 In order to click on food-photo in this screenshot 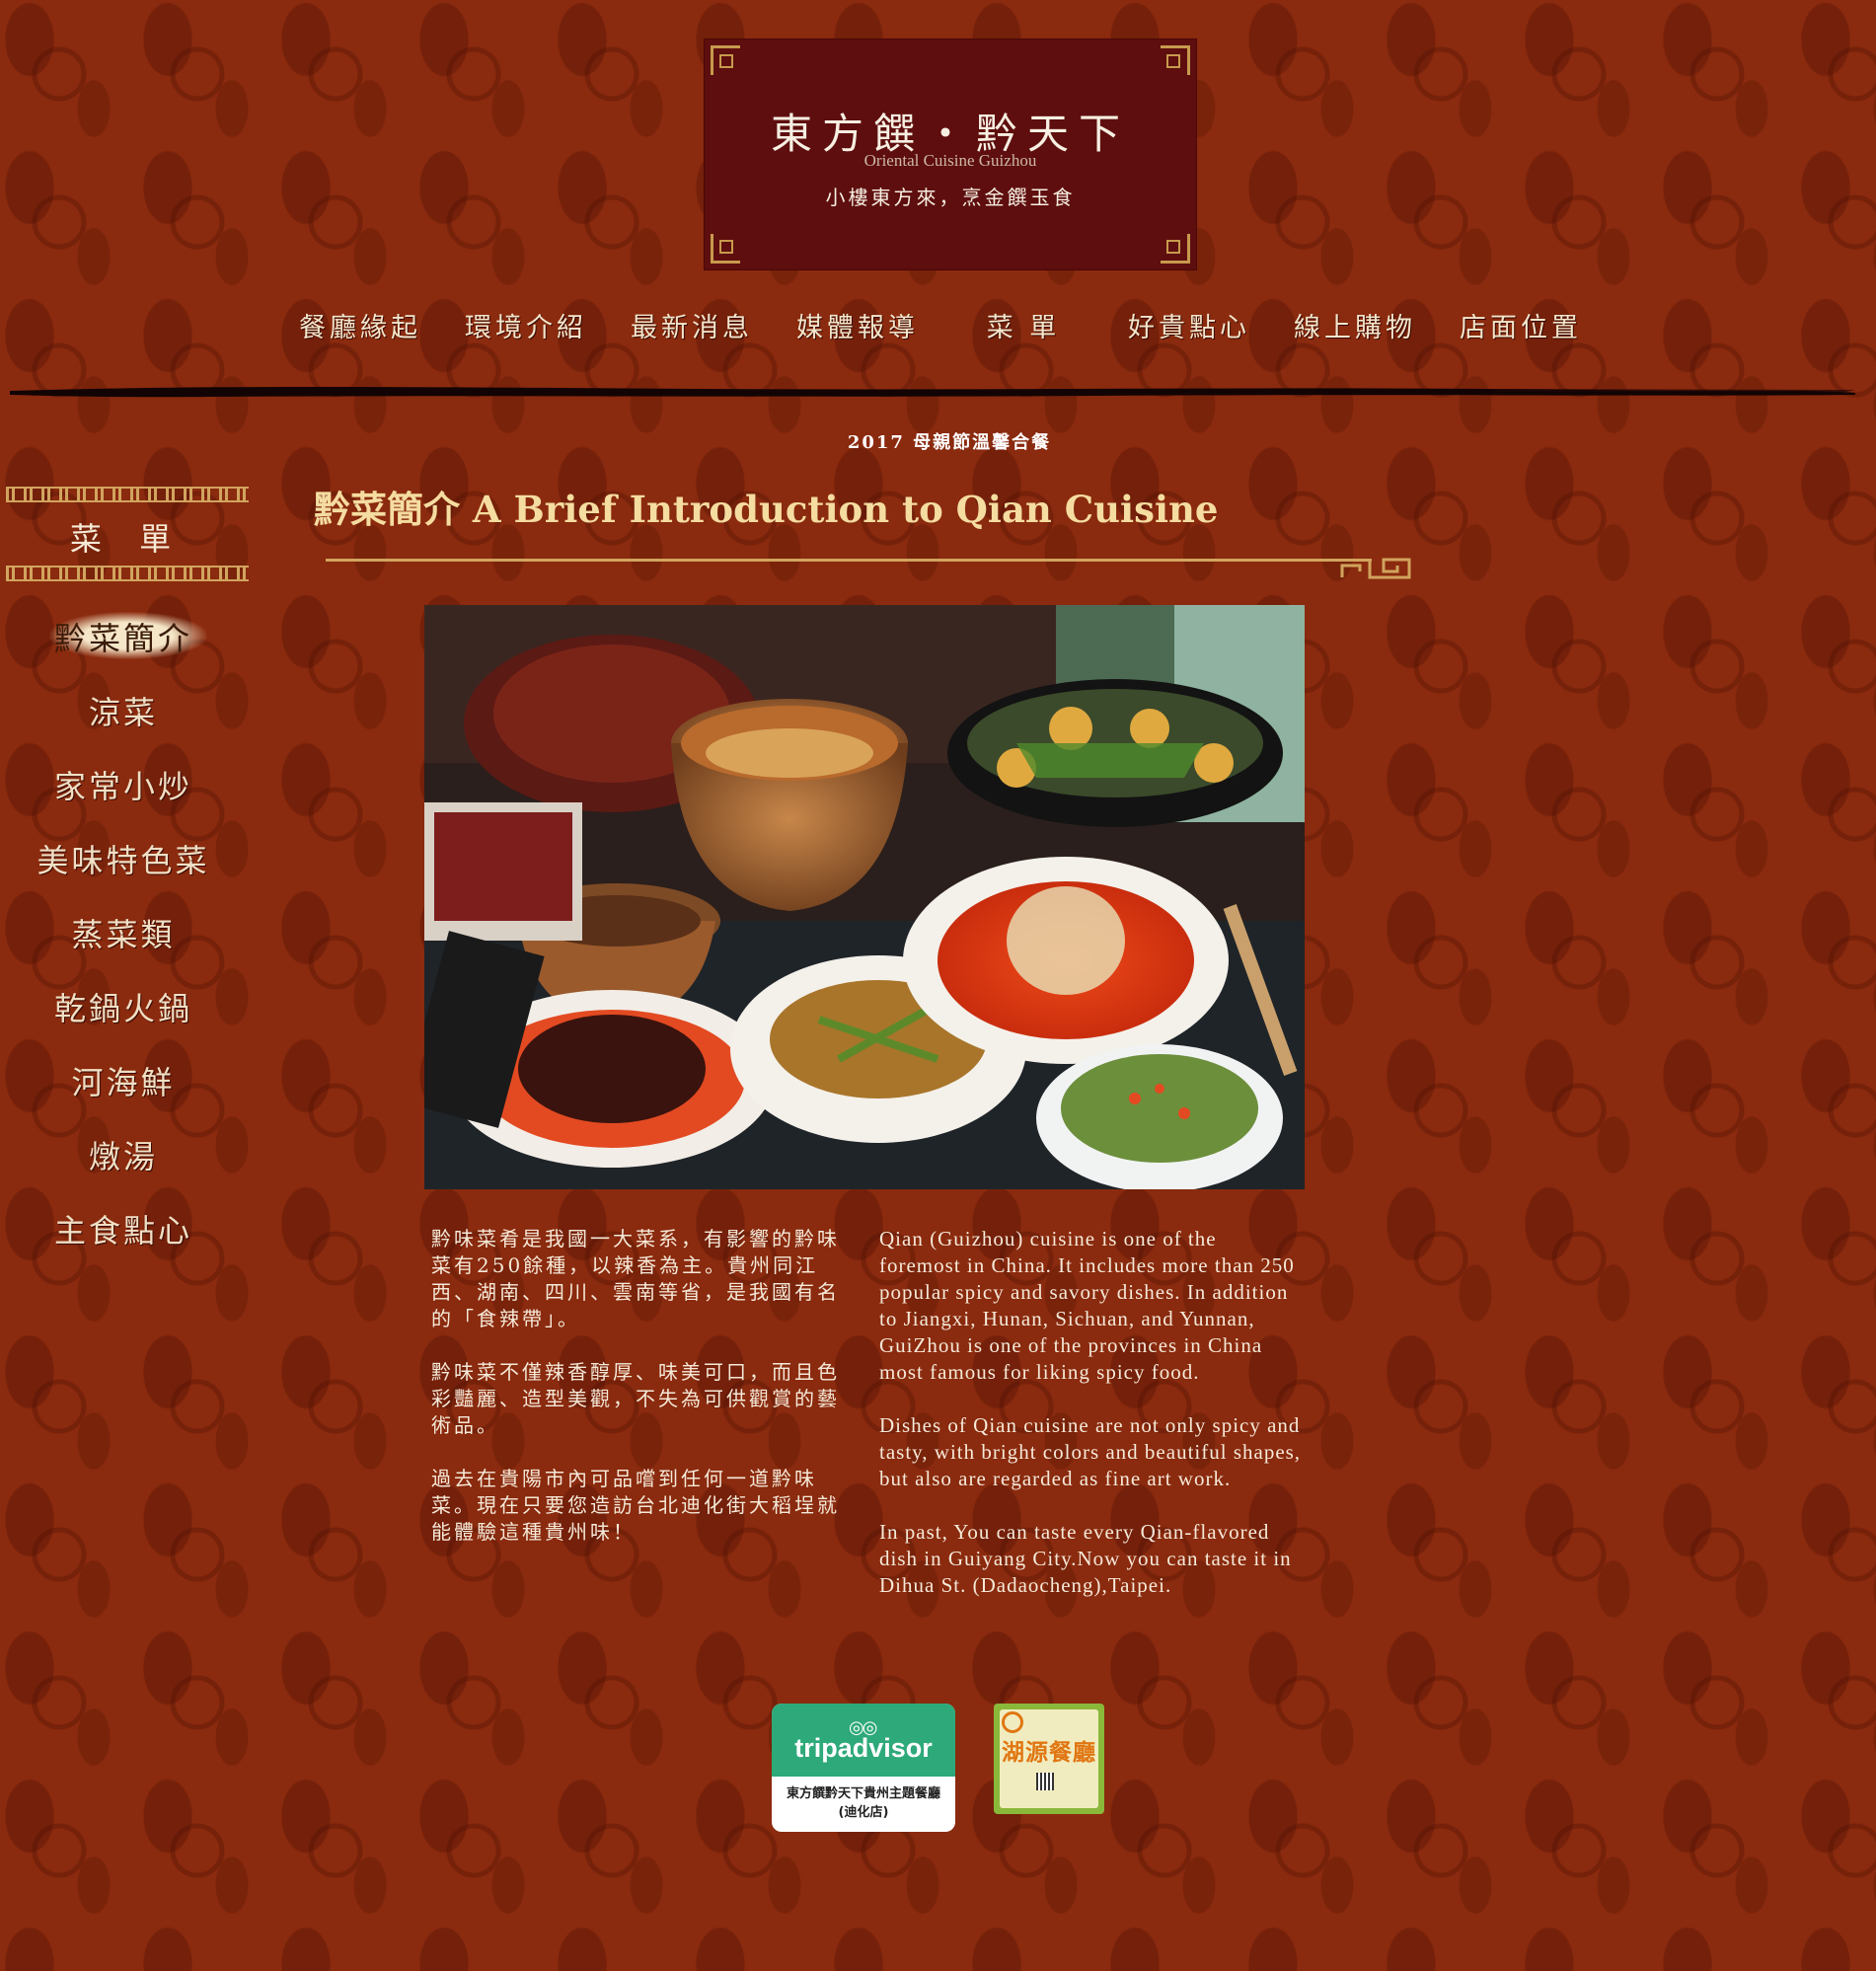, I will do `click(864, 897)`.